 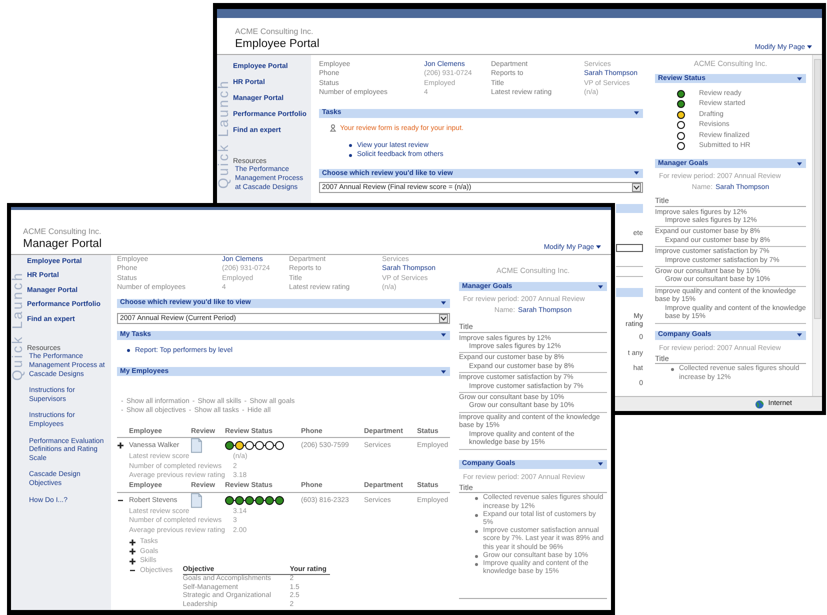 What do you see at coordinates (817, 225) in the screenshot?
I see `scrollbar` at bounding box center [817, 225].